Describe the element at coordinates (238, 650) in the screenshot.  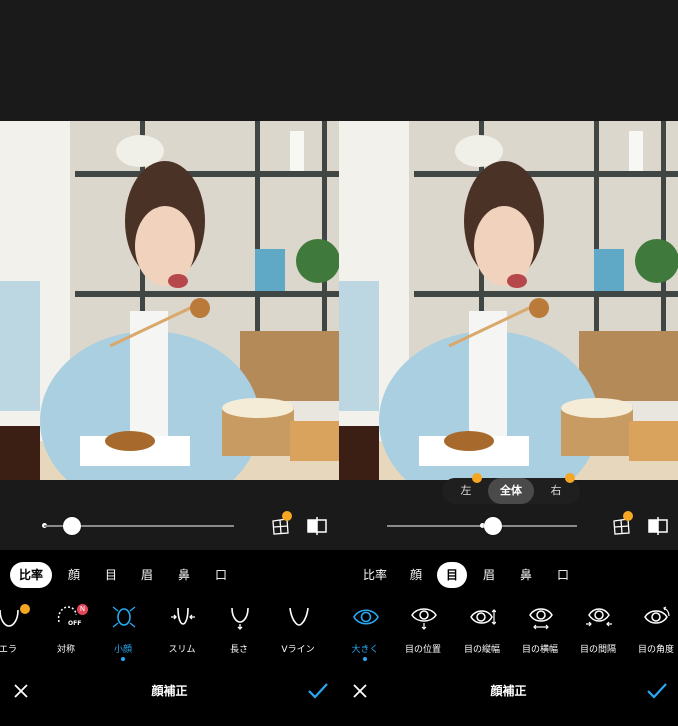
I see `feature-length-label: 長さ` at that location.